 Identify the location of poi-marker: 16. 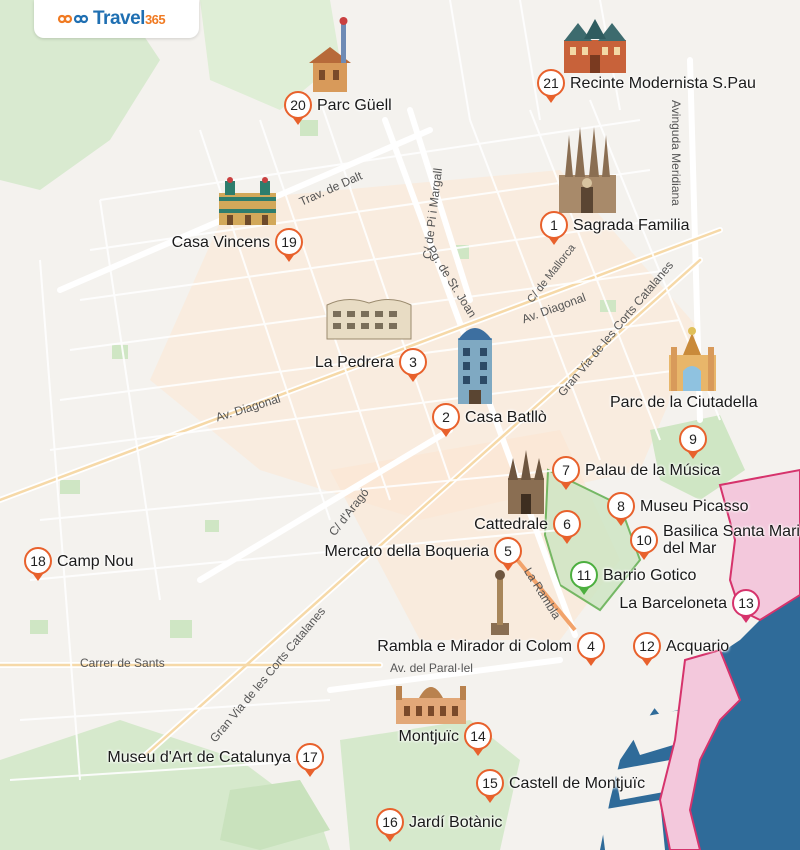
(390, 825).